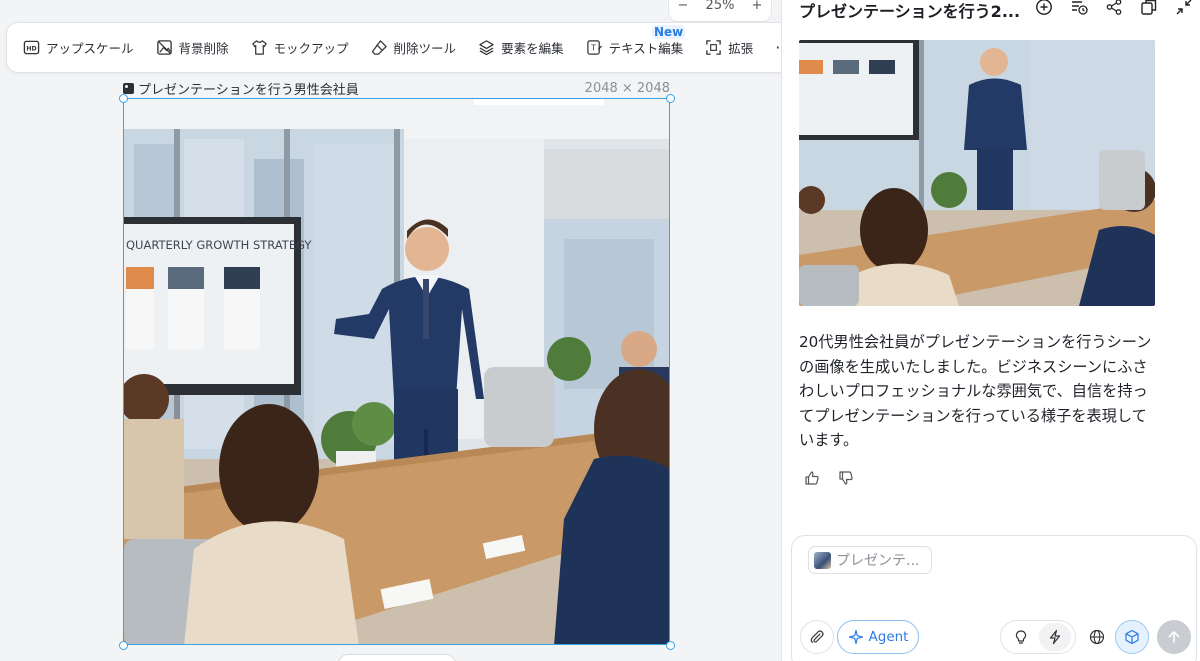  I want to click on mode-toggle-group, so click(1038, 637).